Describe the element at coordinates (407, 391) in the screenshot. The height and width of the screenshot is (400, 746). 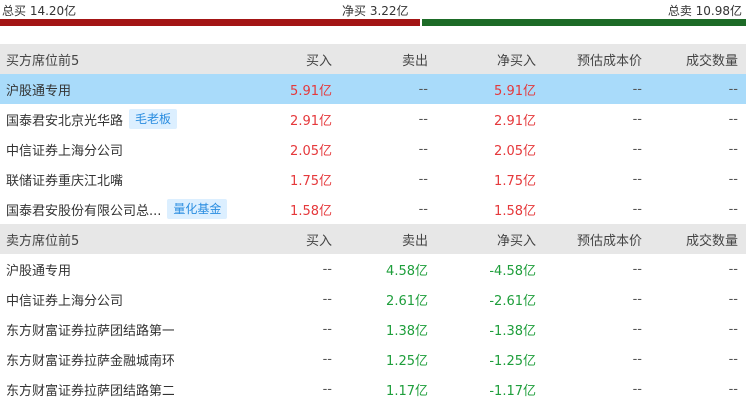
I see `sell-value: 1.17亿` at that location.